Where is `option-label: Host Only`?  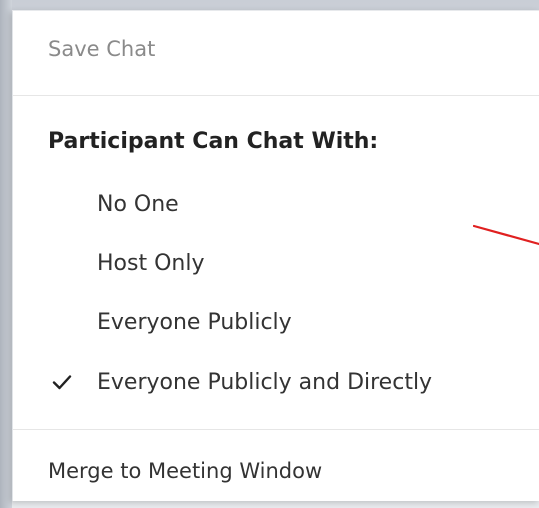
option-label: Host Only is located at coordinates (151, 263).